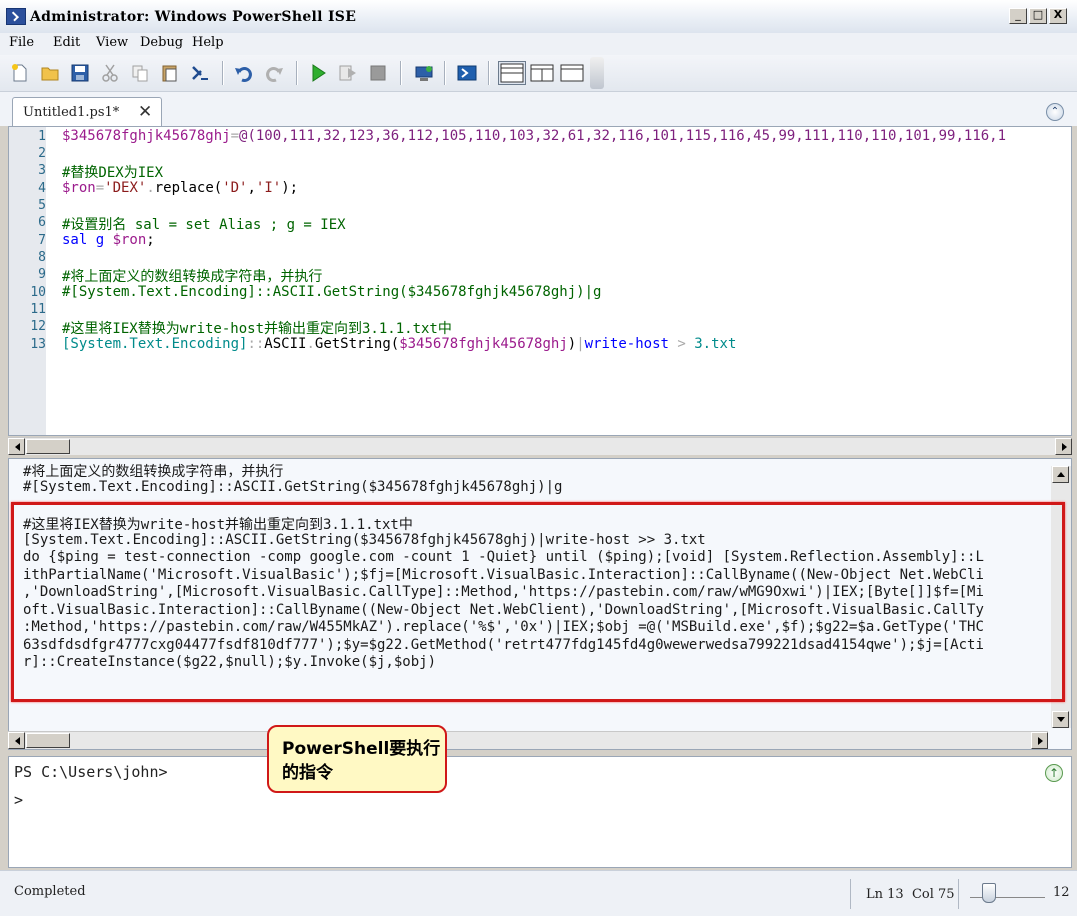 This screenshot has height=916, width=1077. What do you see at coordinates (42, 274) in the screenshot?
I see `line-number: 9` at bounding box center [42, 274].